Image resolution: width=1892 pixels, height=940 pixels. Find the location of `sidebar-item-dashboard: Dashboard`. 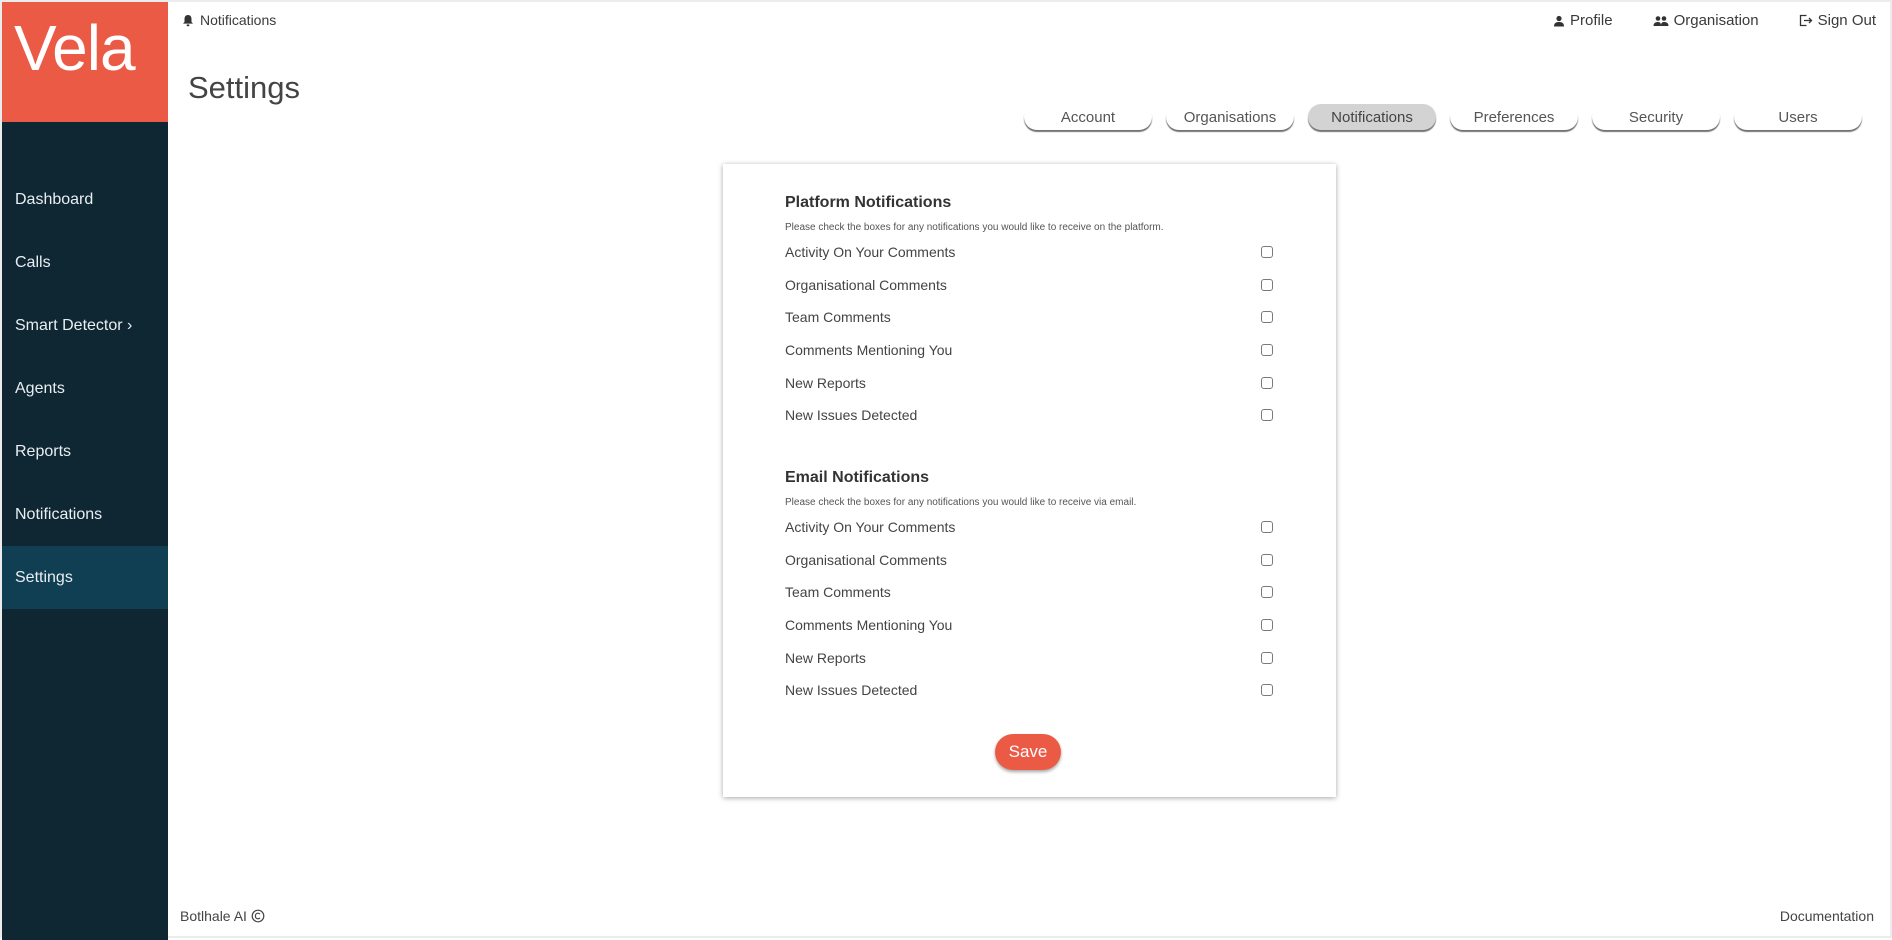

sidebar-item-dashboard: Dashboard is located at coordinates (85, 199).